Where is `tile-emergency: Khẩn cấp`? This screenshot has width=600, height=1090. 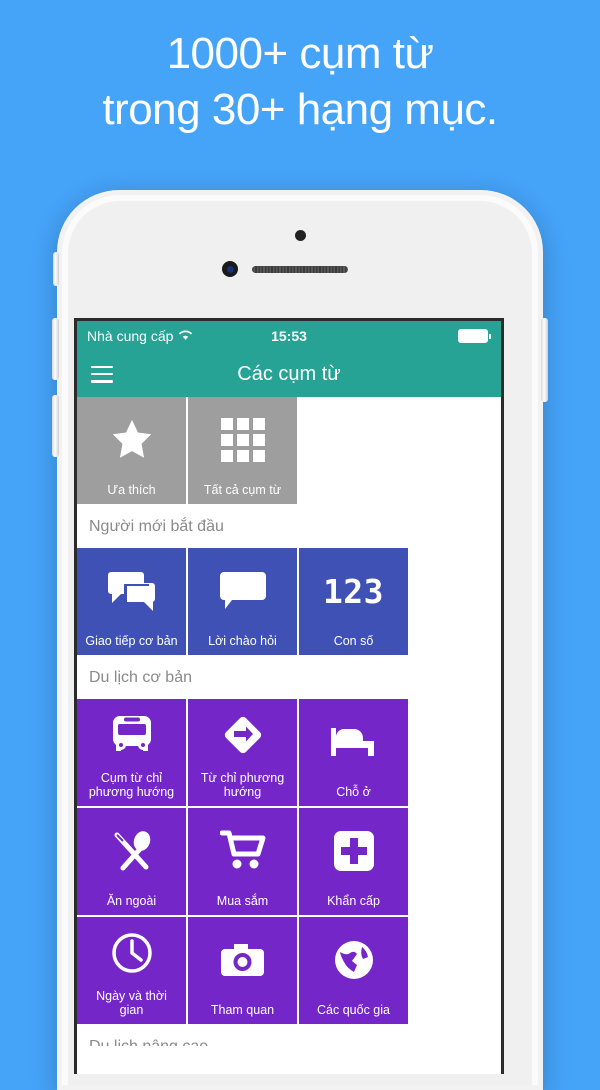
tile-emergency: Khẩn cấp is located at coordinates (353, 861).